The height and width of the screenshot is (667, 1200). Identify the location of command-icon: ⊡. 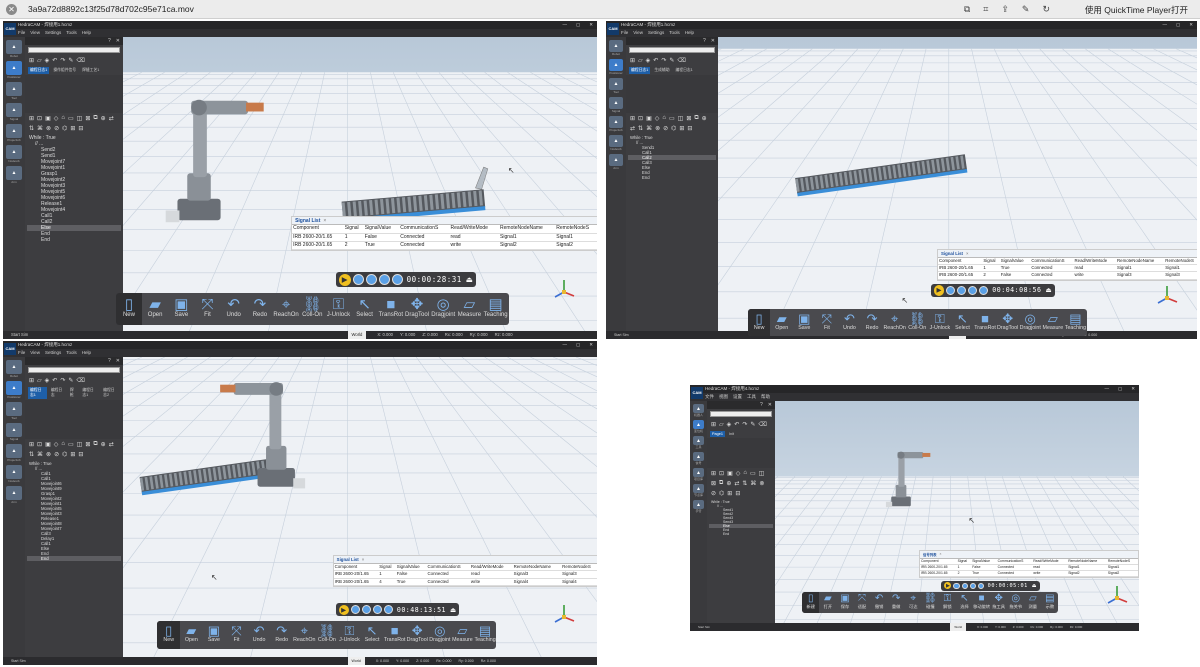
(39, 118).